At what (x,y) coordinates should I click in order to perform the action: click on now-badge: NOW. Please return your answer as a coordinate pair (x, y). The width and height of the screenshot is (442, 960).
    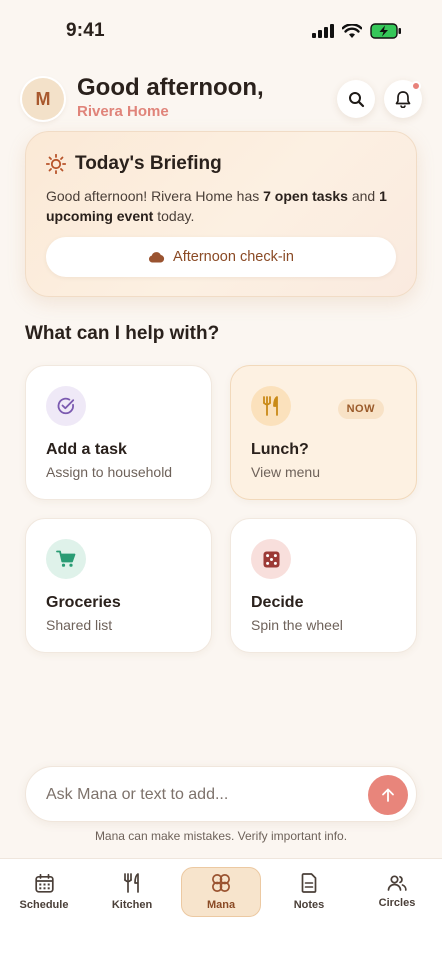
    Looking at the image, I should click on (360, 409).